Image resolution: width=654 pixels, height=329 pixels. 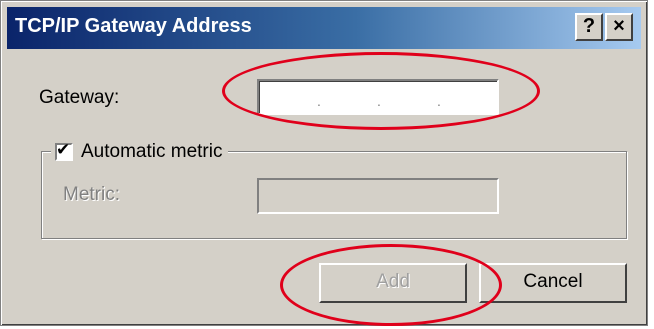 What do you see at coordinates (378, 196) in the screenshot?
I see `metric-input` at bounding box center [378, 196].